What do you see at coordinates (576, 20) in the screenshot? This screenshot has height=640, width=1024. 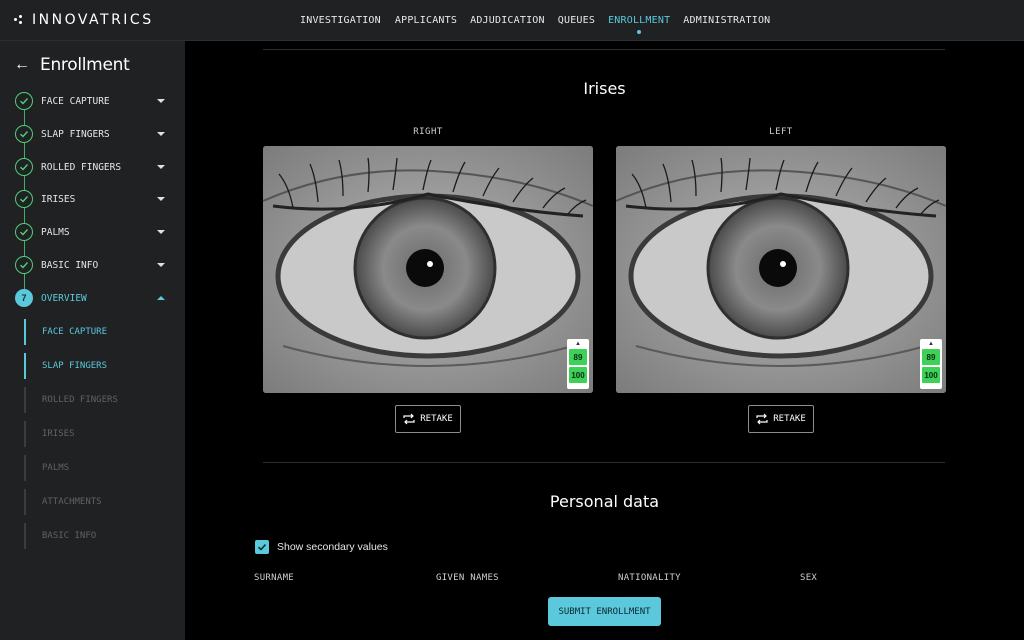 I see `nav-queues: QUEUES` at bounding box center [576, 20].